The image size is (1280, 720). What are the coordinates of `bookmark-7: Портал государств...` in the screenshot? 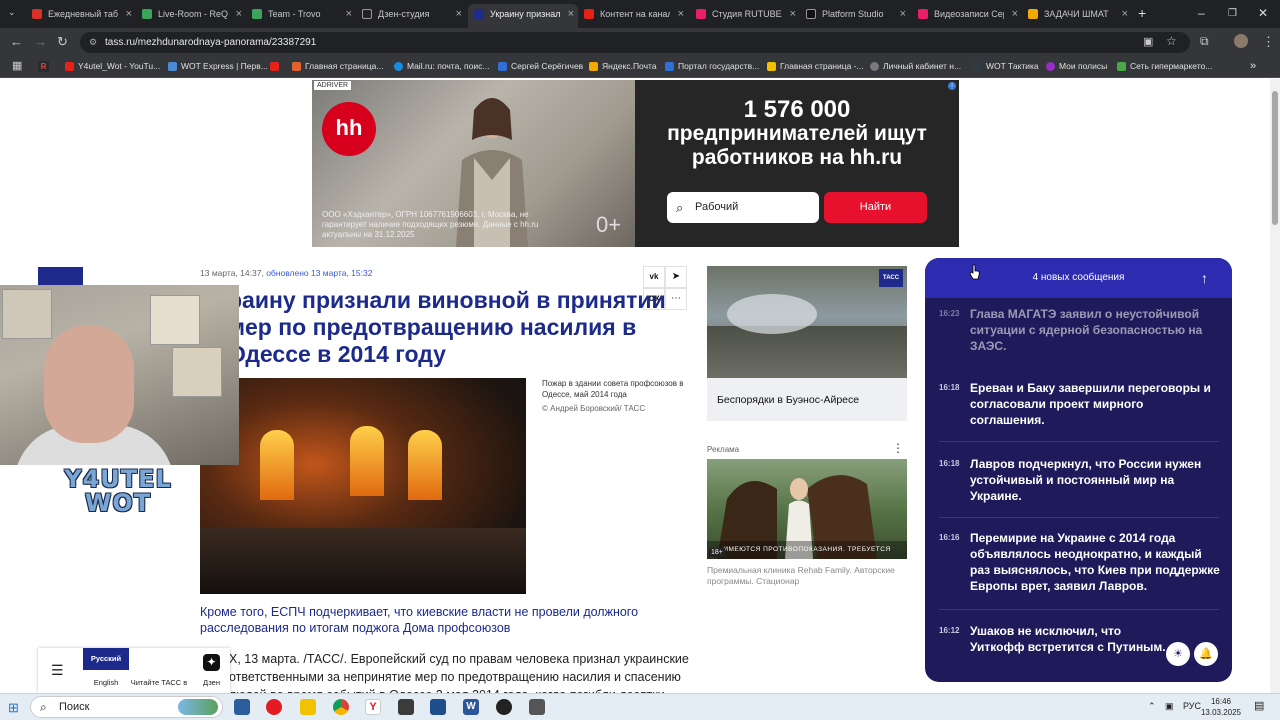 It's located at (712, 66).